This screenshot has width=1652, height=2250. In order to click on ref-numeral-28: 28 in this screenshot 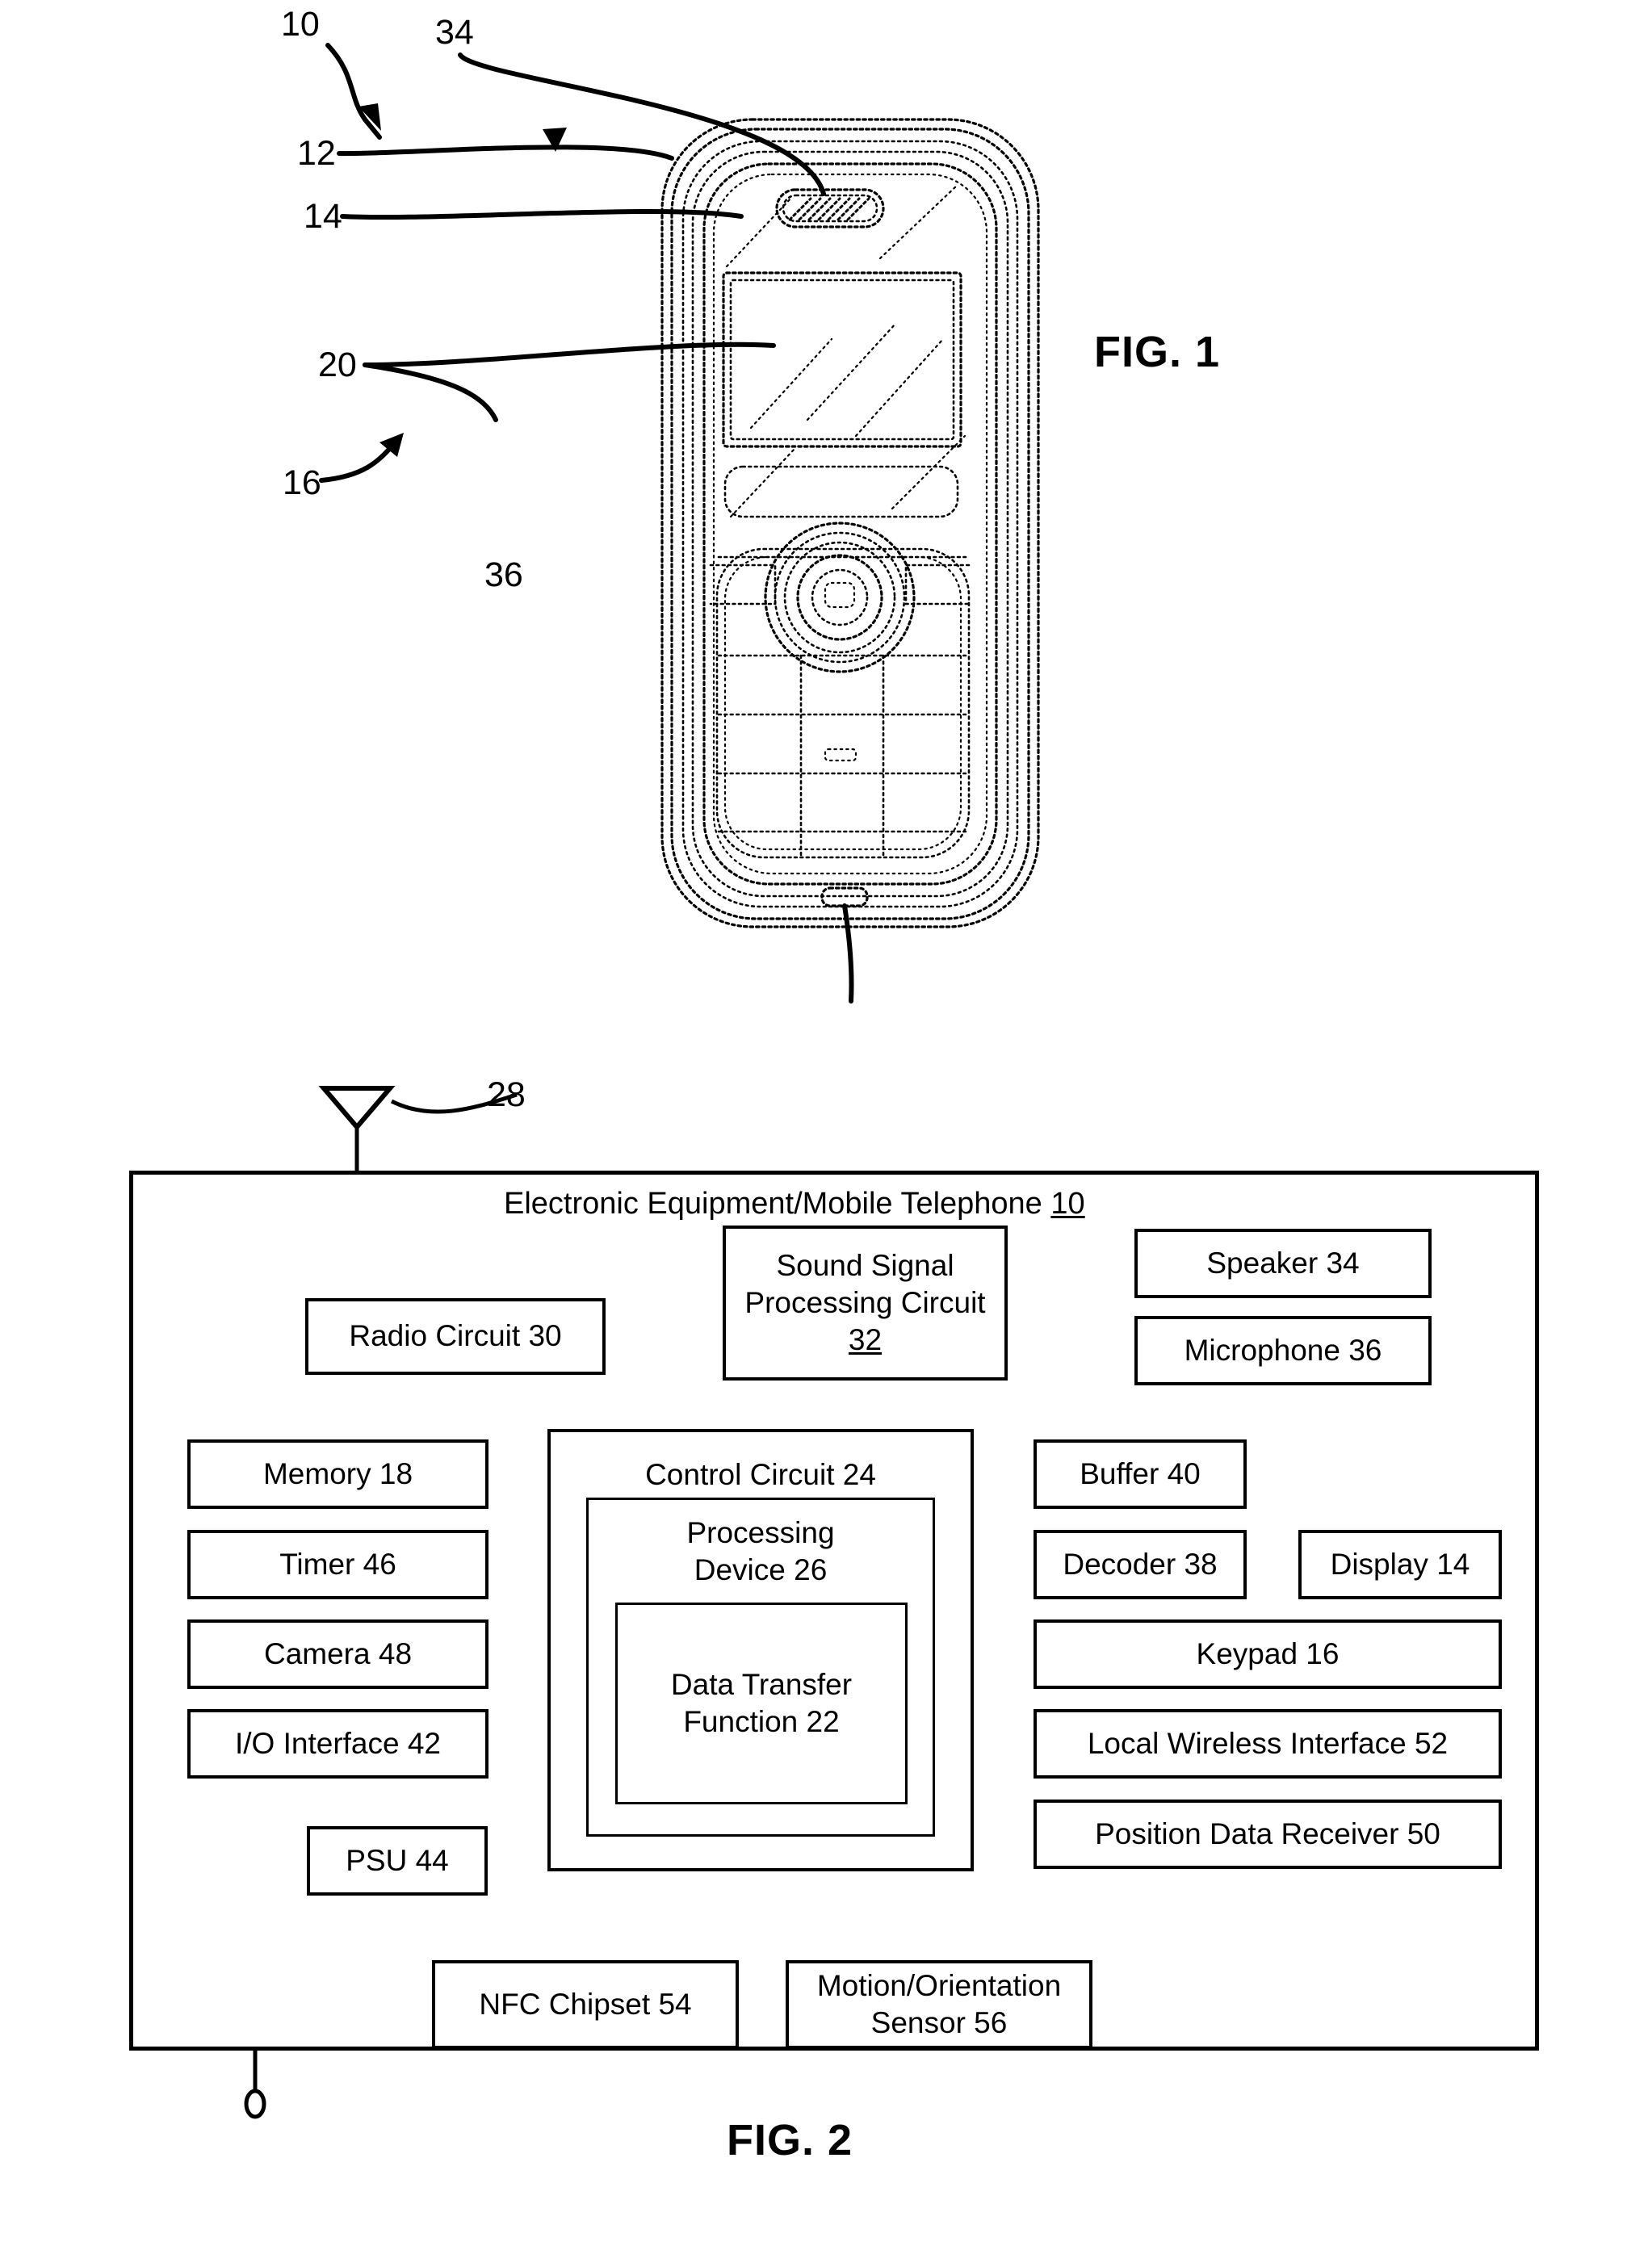, I will do `click(506, 1094)`.